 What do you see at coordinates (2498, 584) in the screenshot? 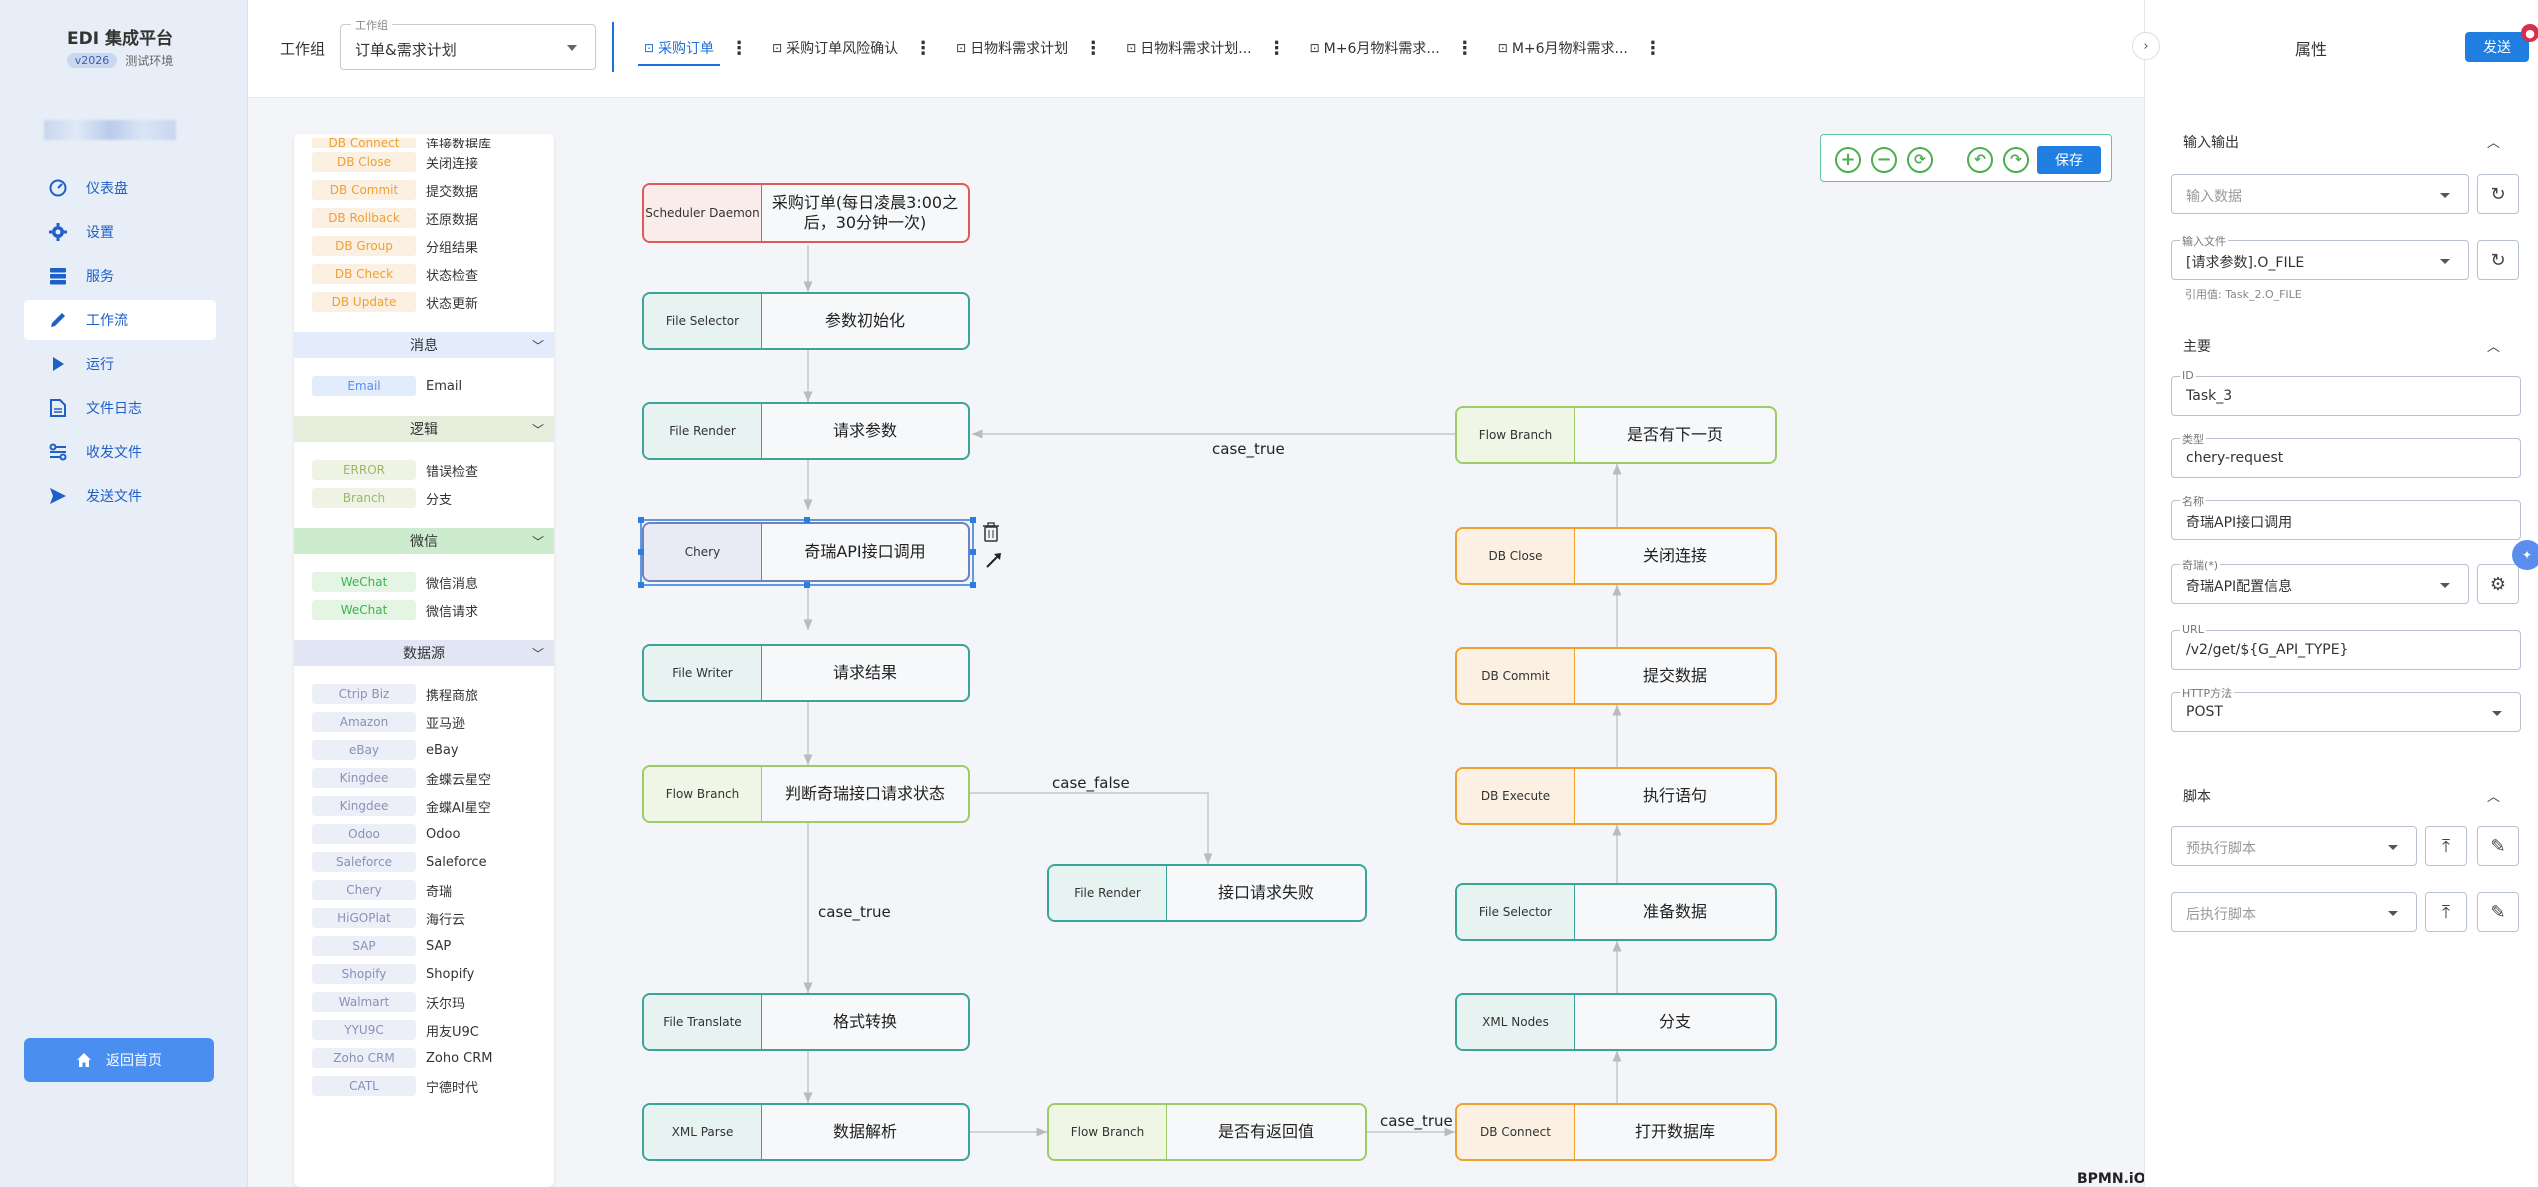
I see `gear-icon: ⚙` at bounding box center [2498, 584].